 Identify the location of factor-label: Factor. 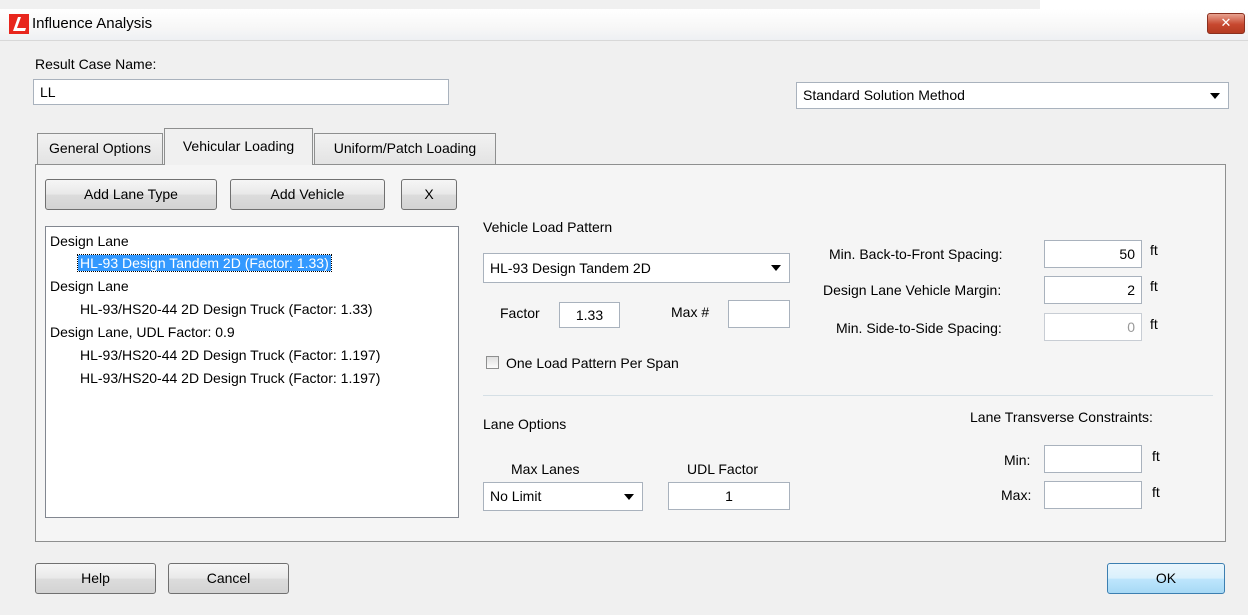
(520, 313).